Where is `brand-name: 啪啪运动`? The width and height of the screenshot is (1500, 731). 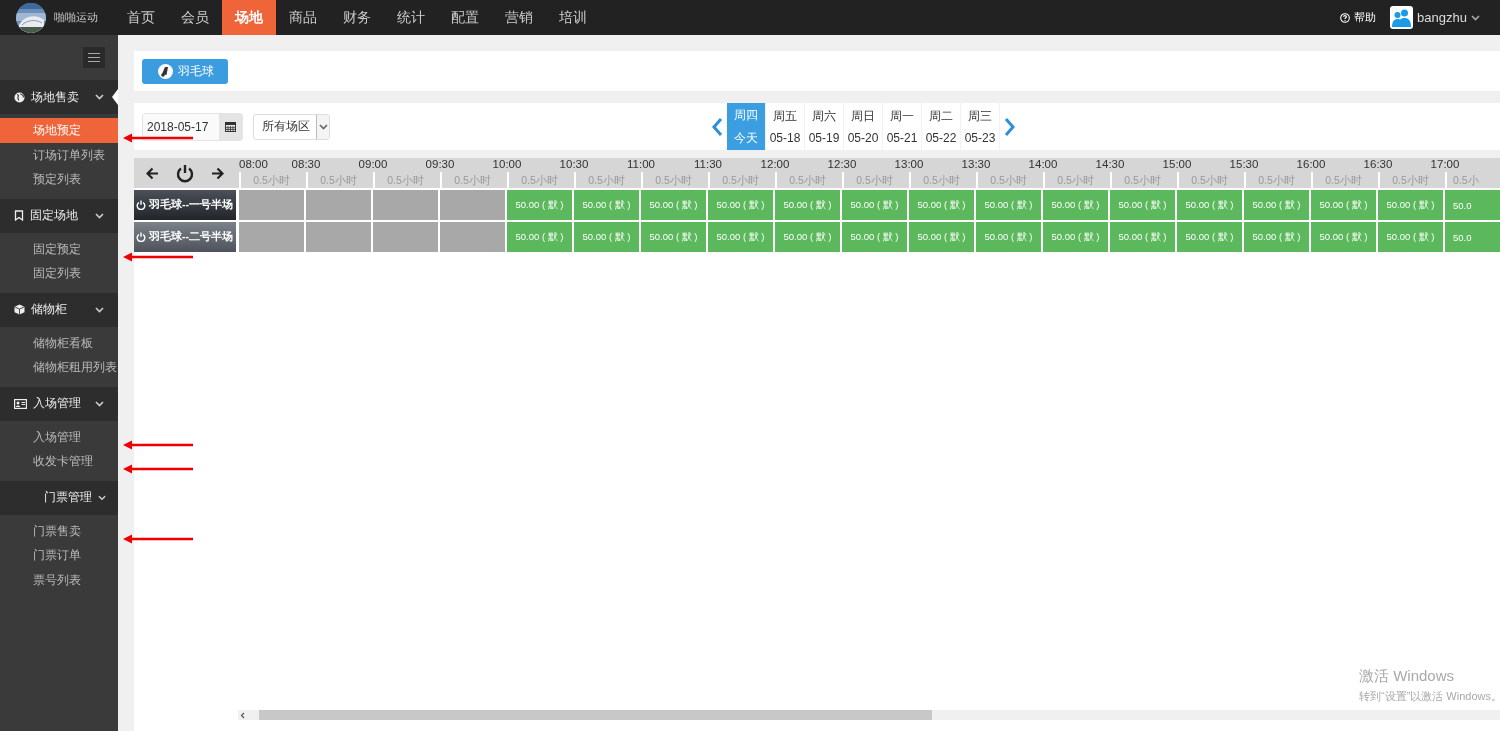
brand-name: 啪啪运动 is located at coordinates (76, 17).